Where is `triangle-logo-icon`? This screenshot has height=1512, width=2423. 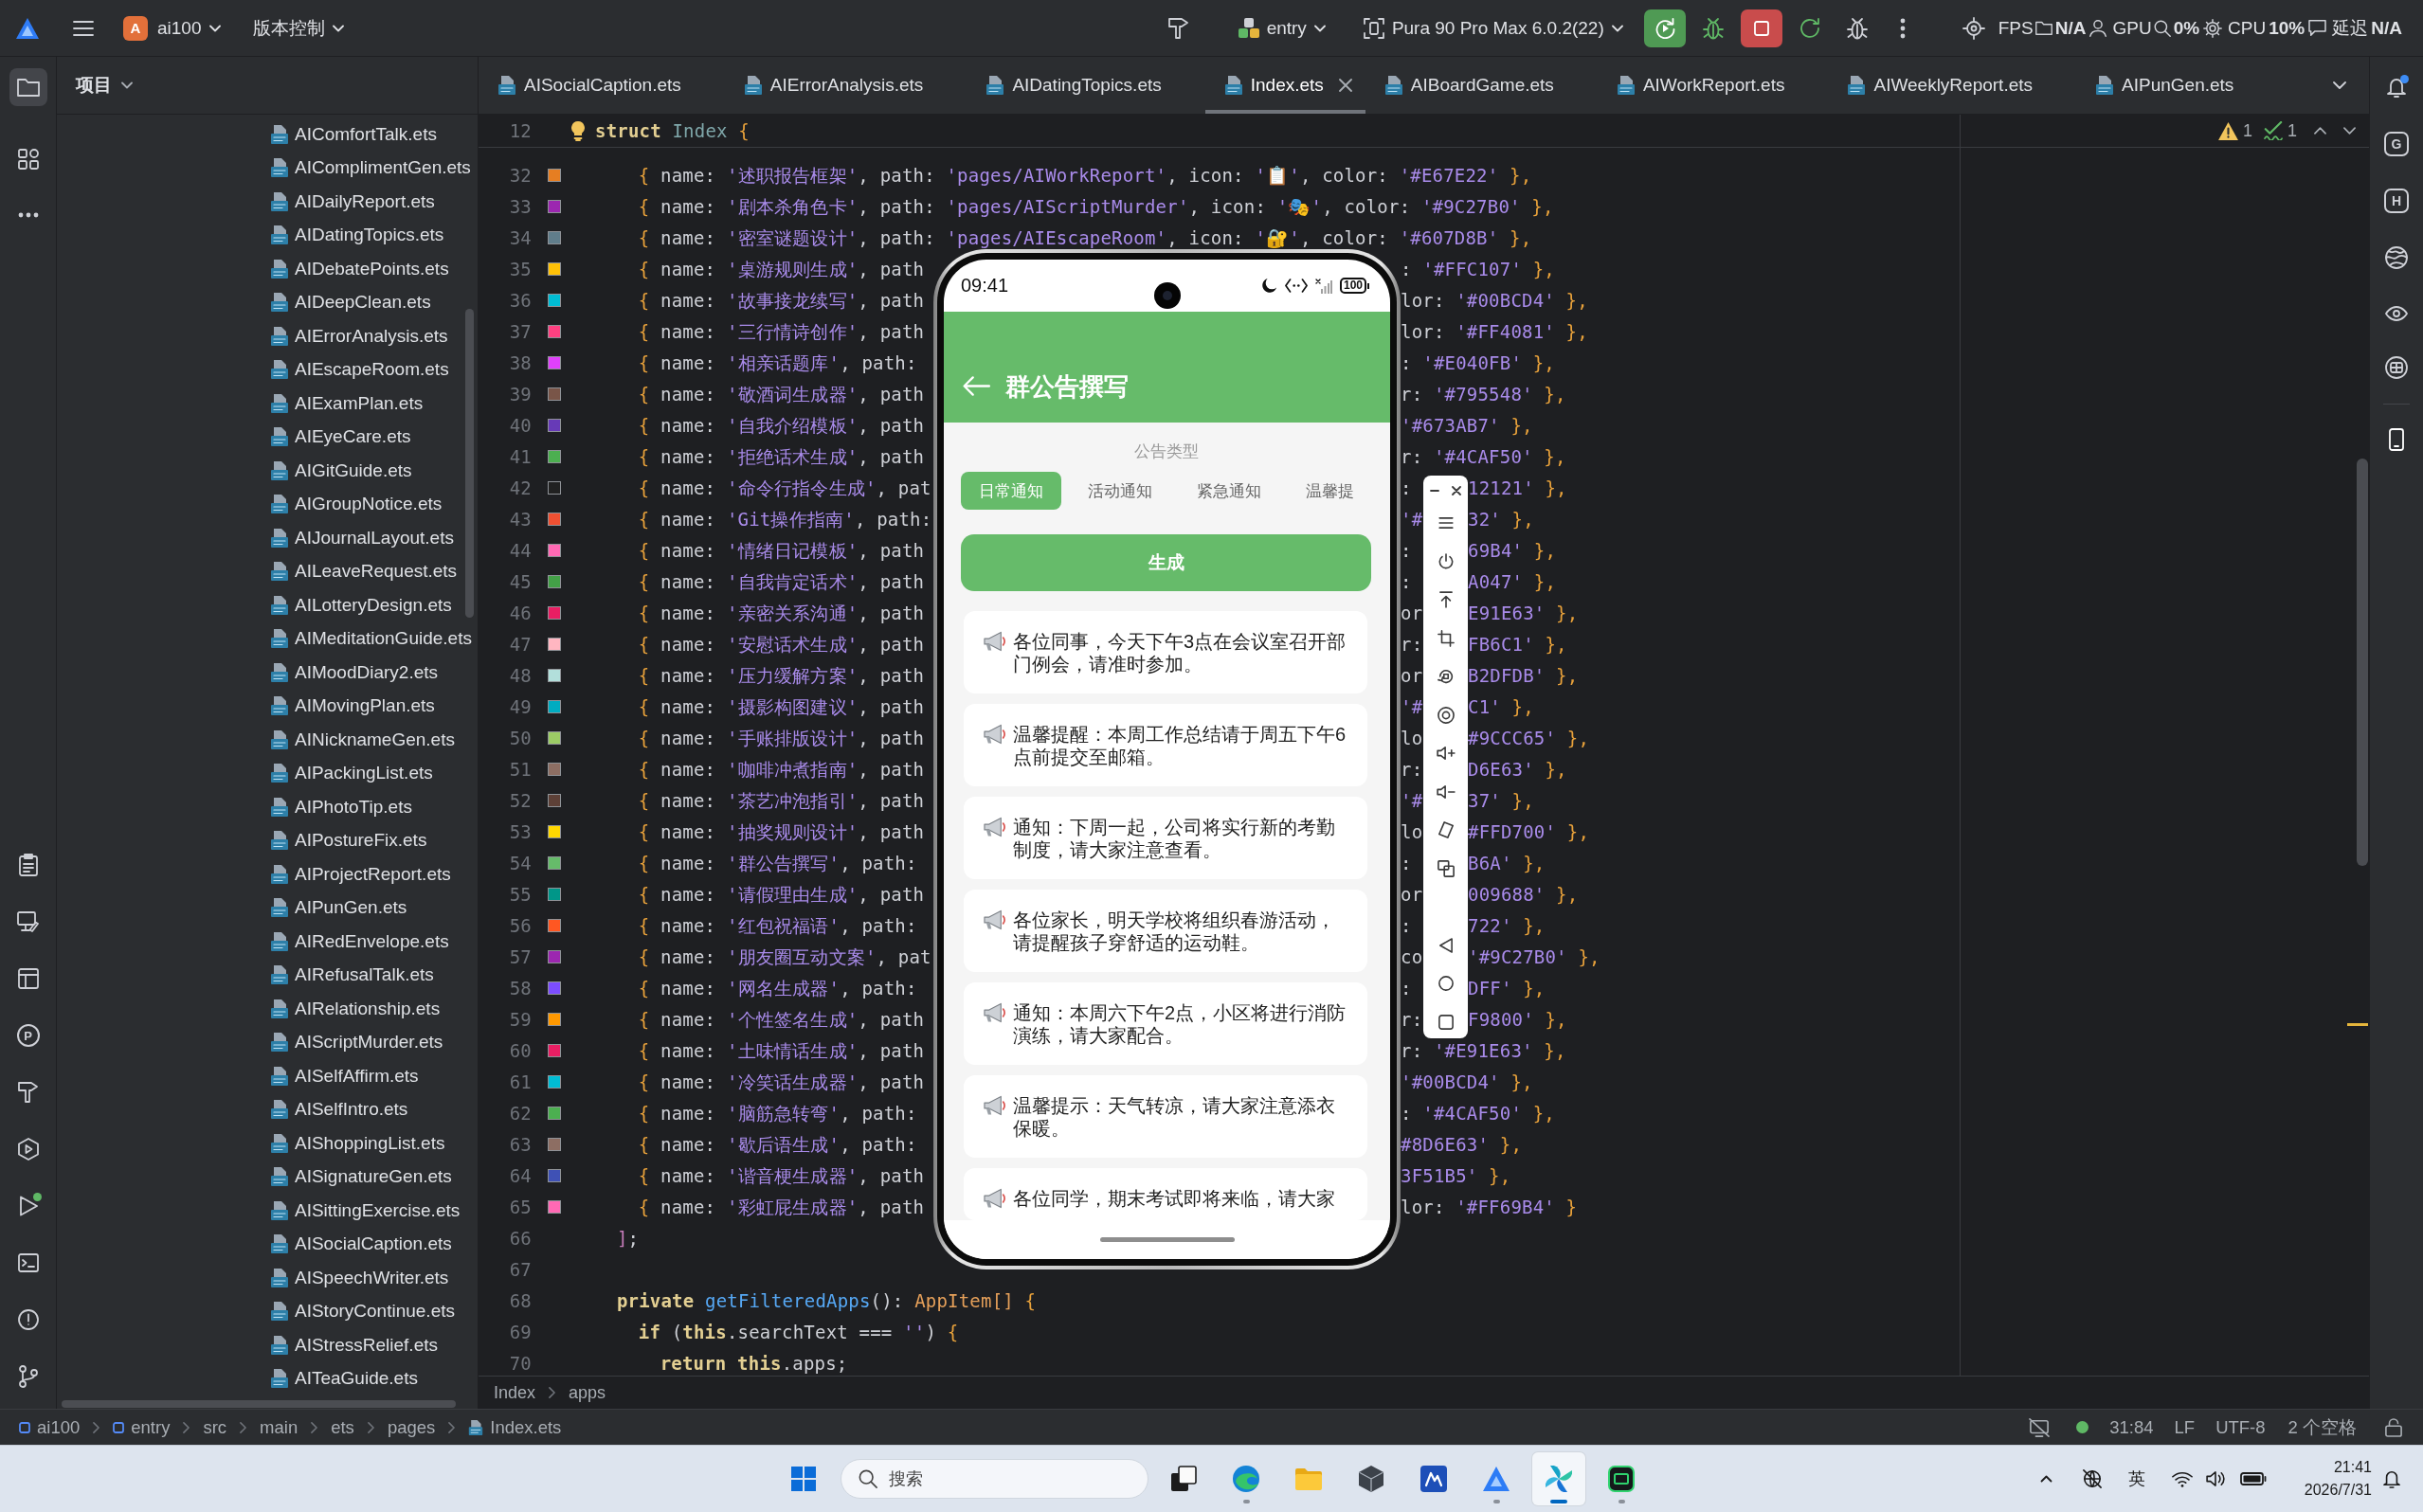 triangle-logo-icon is located at coordinates (27, 28).